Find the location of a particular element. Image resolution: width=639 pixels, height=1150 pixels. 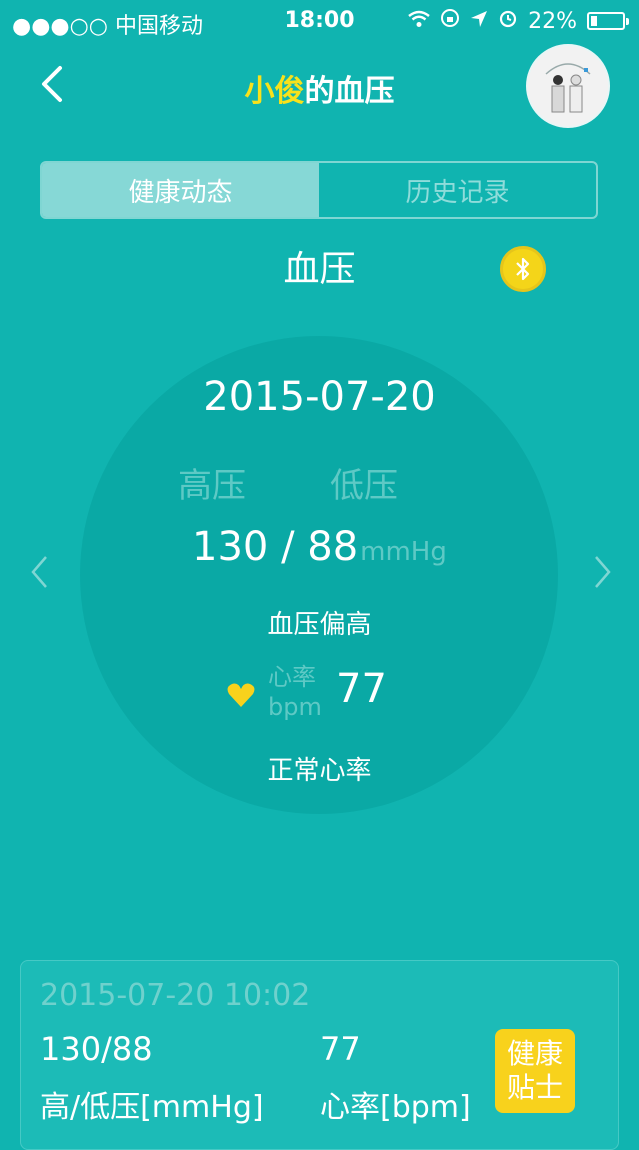

status-right: 22% is located at coordinates (518, 21).